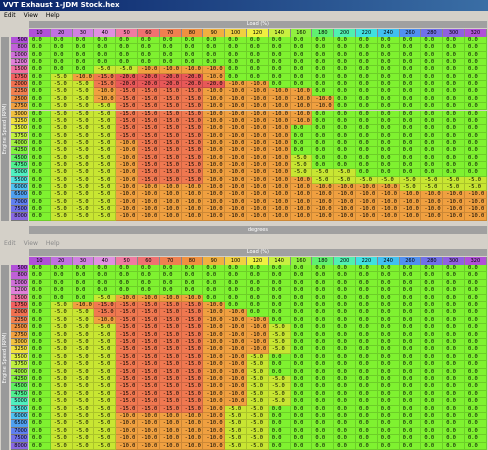 The width and height of the screenshot is (488, 450). What do you see at coordinates (214, 33) in the screenshot?
I see `load-column-header: 90` at bounding box center [214, 33].